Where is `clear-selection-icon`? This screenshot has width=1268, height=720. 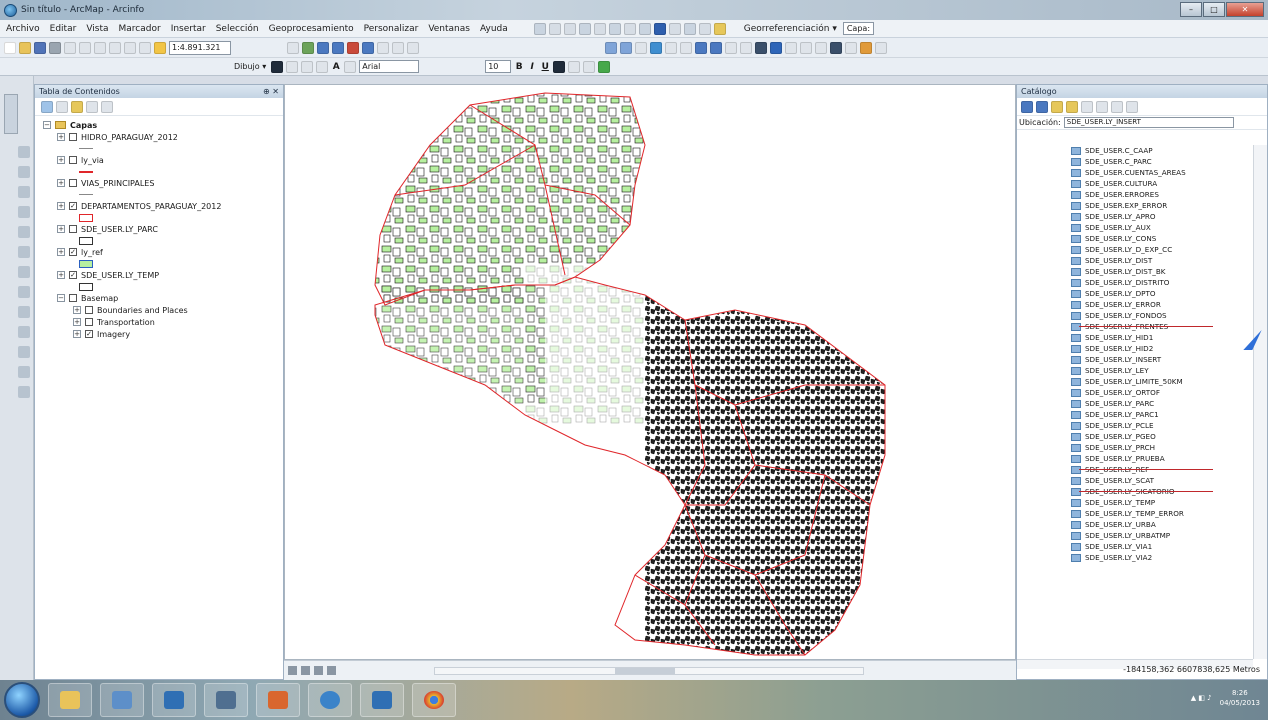 clear-selection-icon is located at coordinates (746, 47).